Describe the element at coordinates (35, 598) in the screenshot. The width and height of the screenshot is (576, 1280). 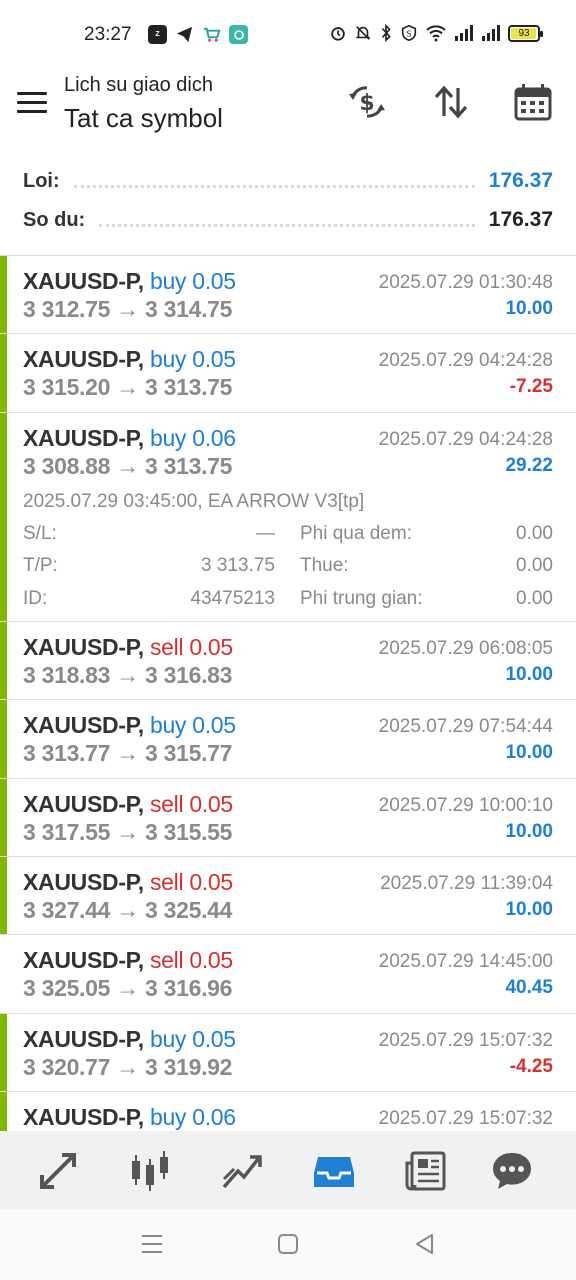
I see `id-label: ID:` at that location.